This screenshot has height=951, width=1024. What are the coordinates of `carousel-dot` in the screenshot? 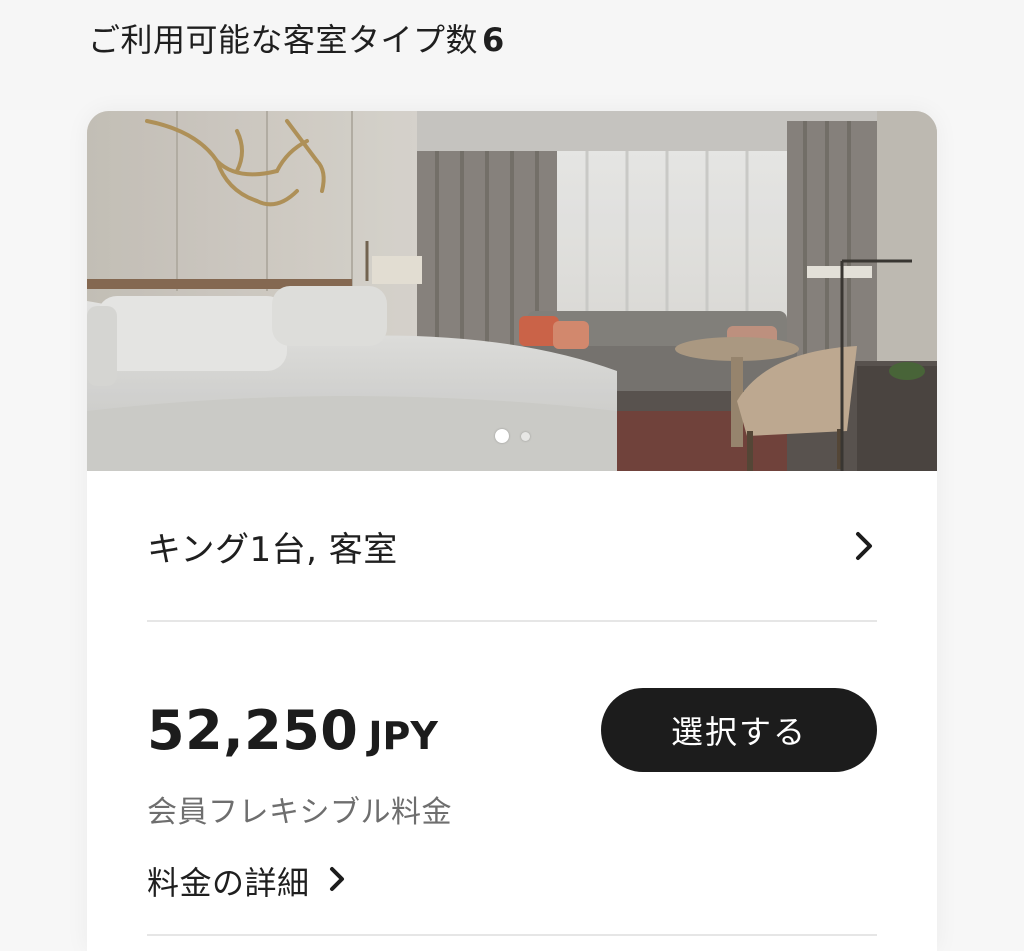 It's located at (525, 436).